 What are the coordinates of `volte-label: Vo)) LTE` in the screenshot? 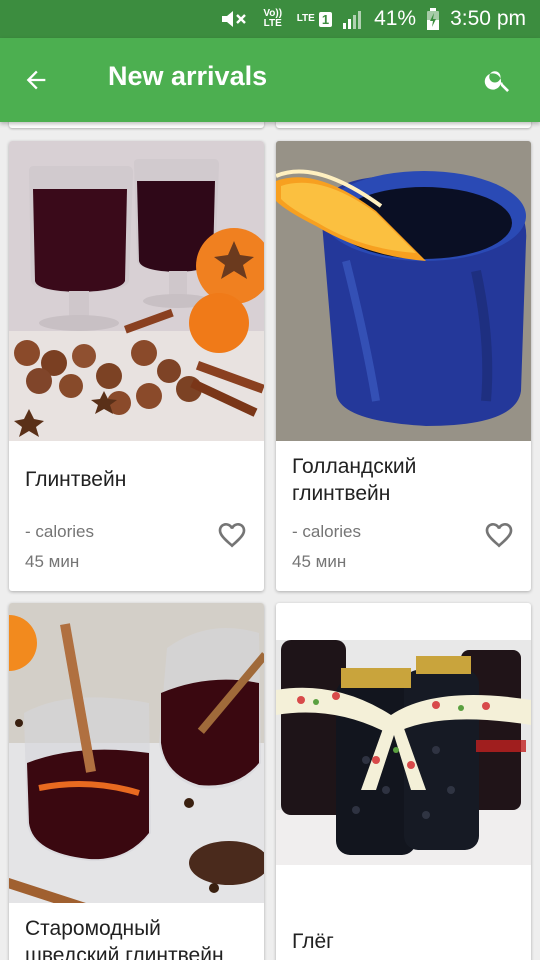 It's located at (273, 18).